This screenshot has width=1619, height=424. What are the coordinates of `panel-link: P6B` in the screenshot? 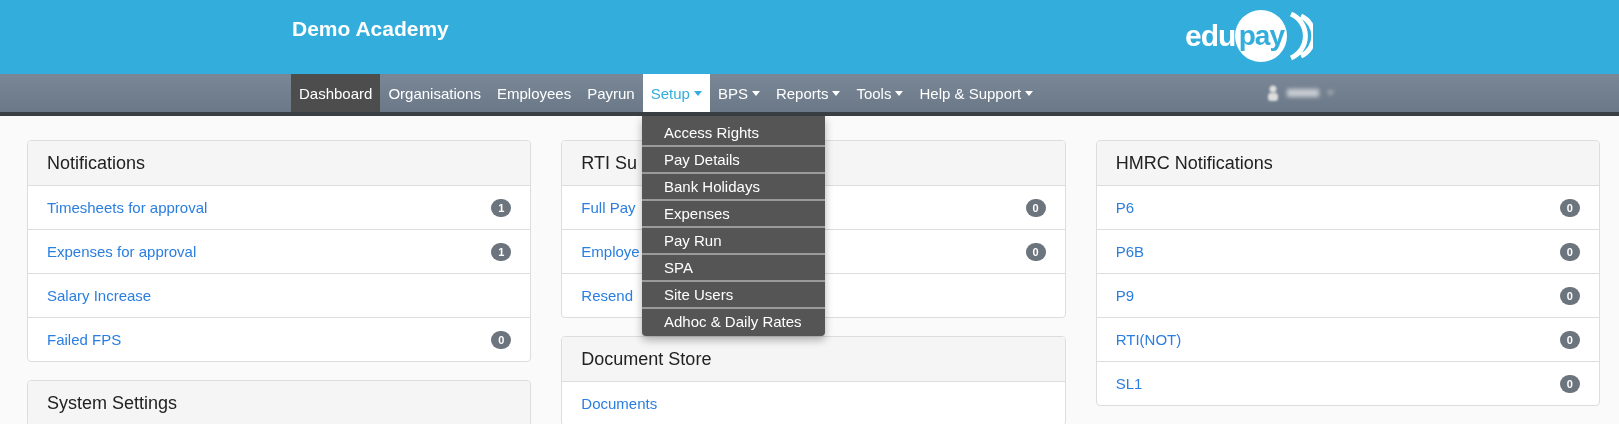 It's located at (1129, 251).